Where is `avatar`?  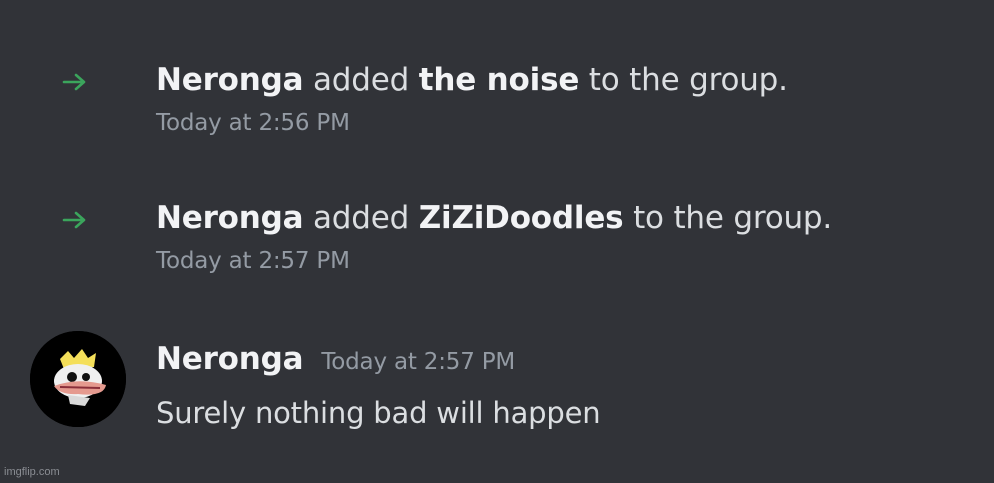
avatar is located at coordinates (78, 379).